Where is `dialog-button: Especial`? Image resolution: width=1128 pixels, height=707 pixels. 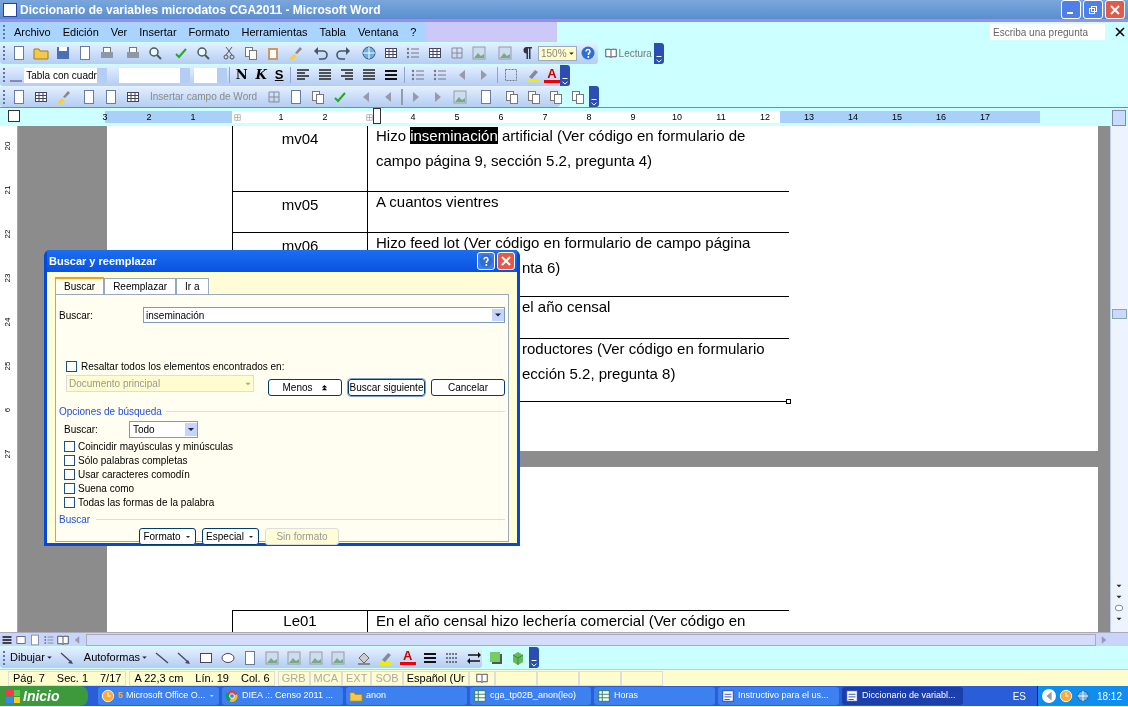
dialog-button: Especial is located at coordinates (230, 536).